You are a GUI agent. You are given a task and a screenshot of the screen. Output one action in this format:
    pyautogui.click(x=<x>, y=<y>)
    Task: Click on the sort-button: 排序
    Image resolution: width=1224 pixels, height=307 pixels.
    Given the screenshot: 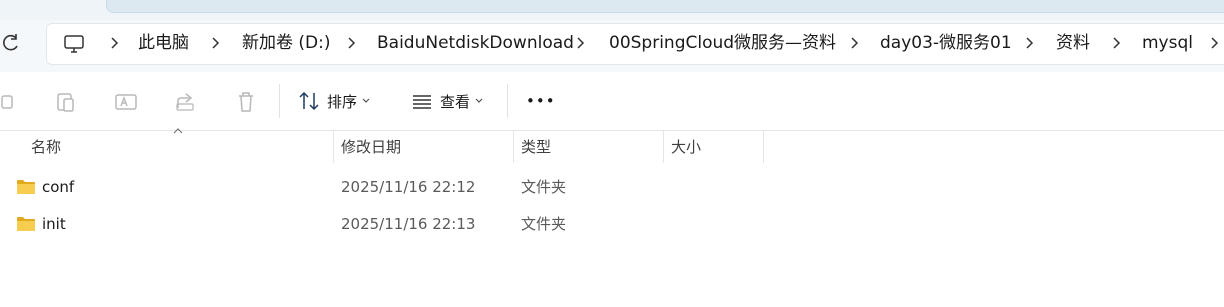 What is the action you would take?
    pyautogui.click(x=334, y=101)
    